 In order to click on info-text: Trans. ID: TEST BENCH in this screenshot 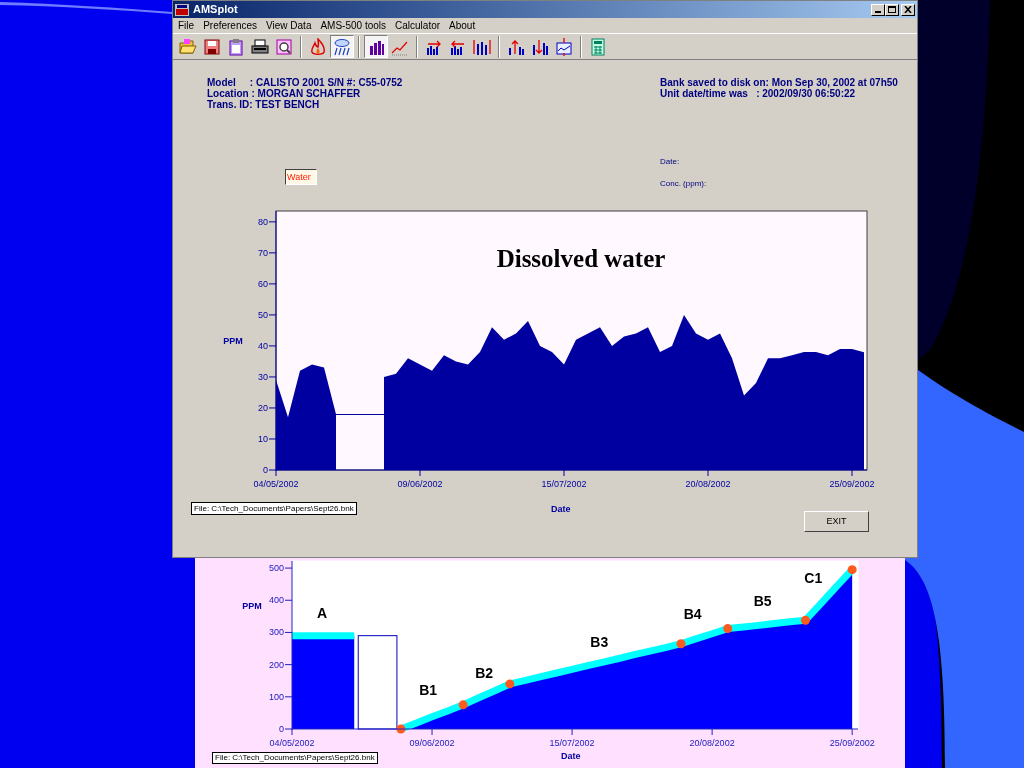, I will do `click(264, 104)`.